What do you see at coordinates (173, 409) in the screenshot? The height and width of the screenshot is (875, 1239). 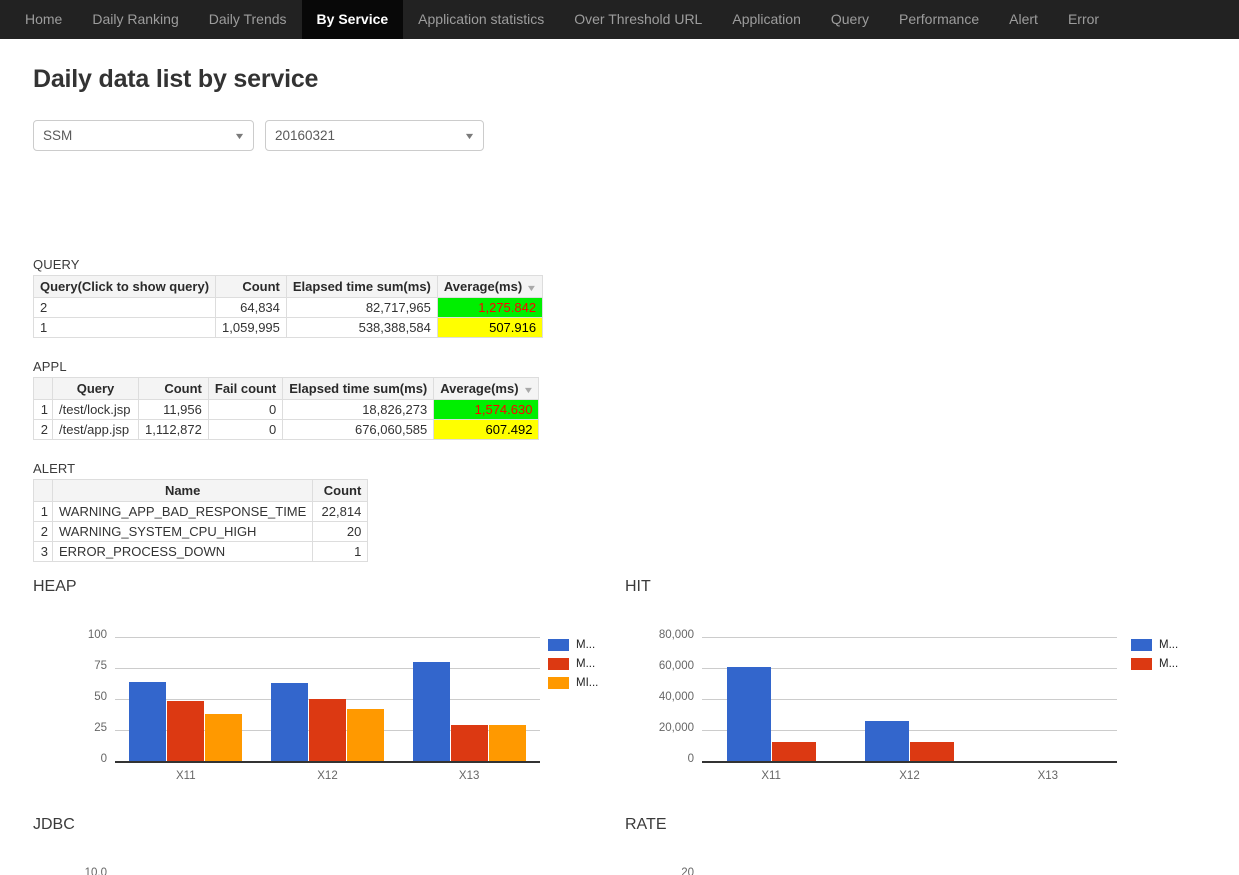 I see `count-cell: 11,956` at bounding box center [173, 409].